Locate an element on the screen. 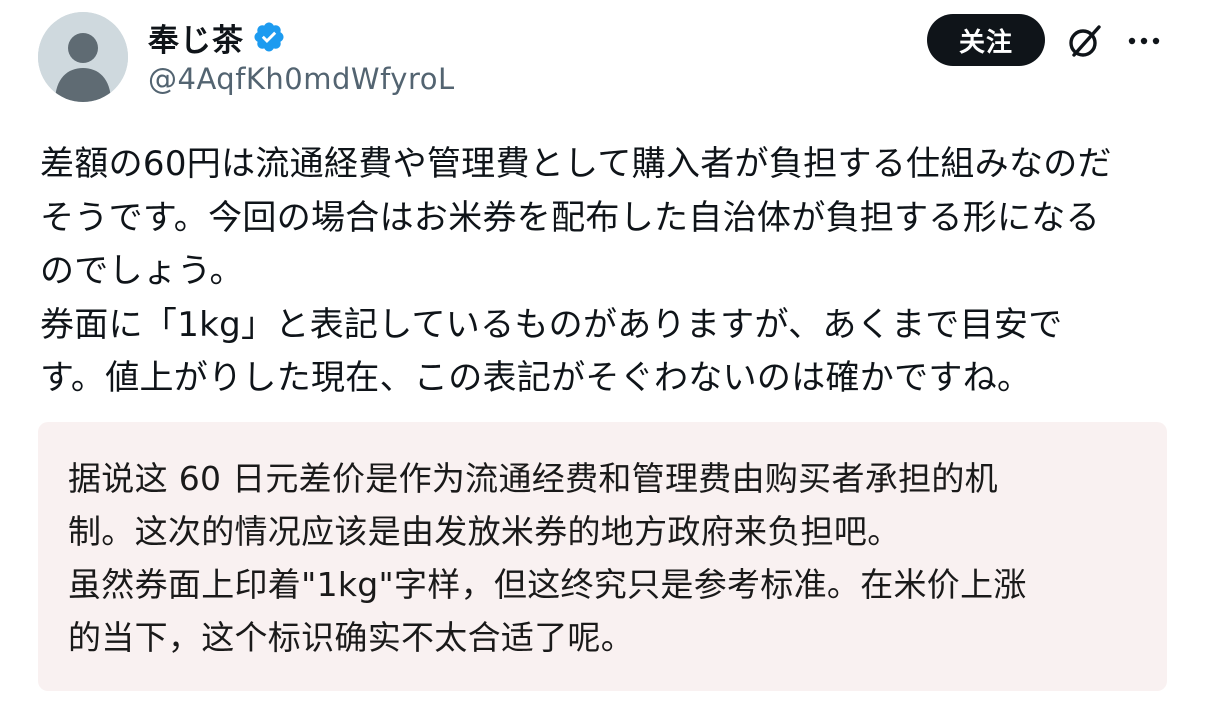  author-name-row: 奉じ茶 is located at coordinates (217, 37).